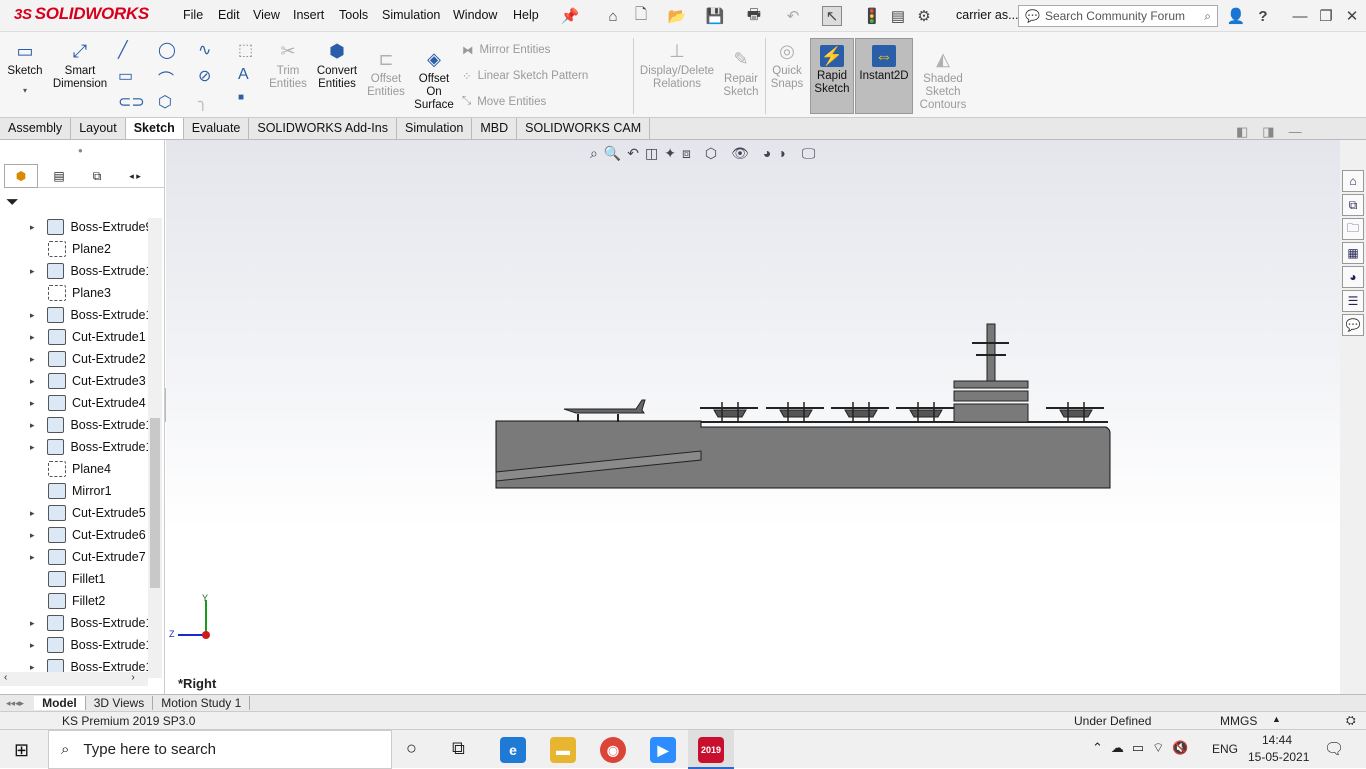 This screenshot has height=769, width=1366. What do you see at coordinates (81, 14) in the screenshot?
I see `solidworks-logo: 3S SOLIDWORKS` at bounding box center [81, 14].